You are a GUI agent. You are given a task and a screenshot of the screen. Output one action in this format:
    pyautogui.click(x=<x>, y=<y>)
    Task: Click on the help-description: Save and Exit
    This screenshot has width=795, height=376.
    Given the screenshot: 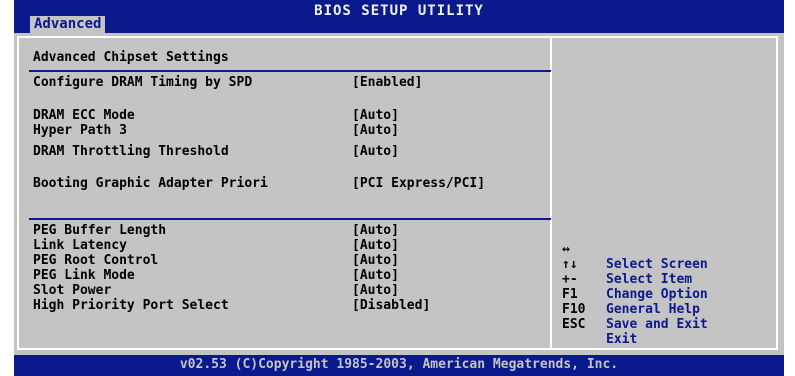 What is the action you would take?
    pyautogui.click(x=657, y=324)
    